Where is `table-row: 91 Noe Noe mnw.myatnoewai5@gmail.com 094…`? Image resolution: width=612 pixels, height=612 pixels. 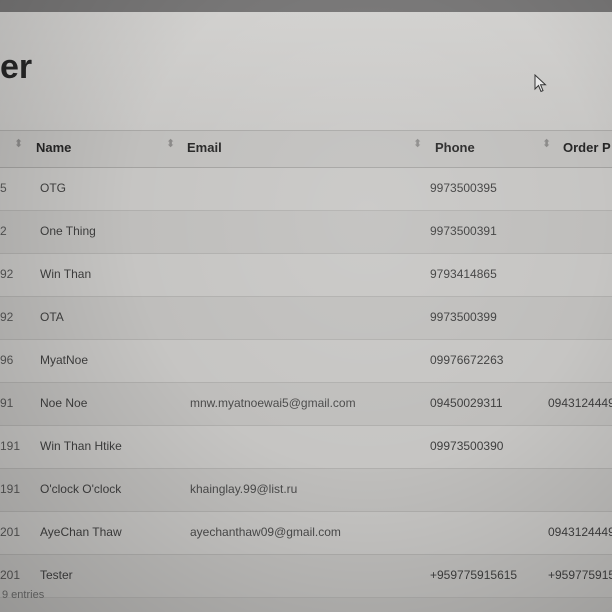
table-row: 91 Noe Noe mnw.myatnoewai5@gmail.com 094… is located at coordinates (306, 404).